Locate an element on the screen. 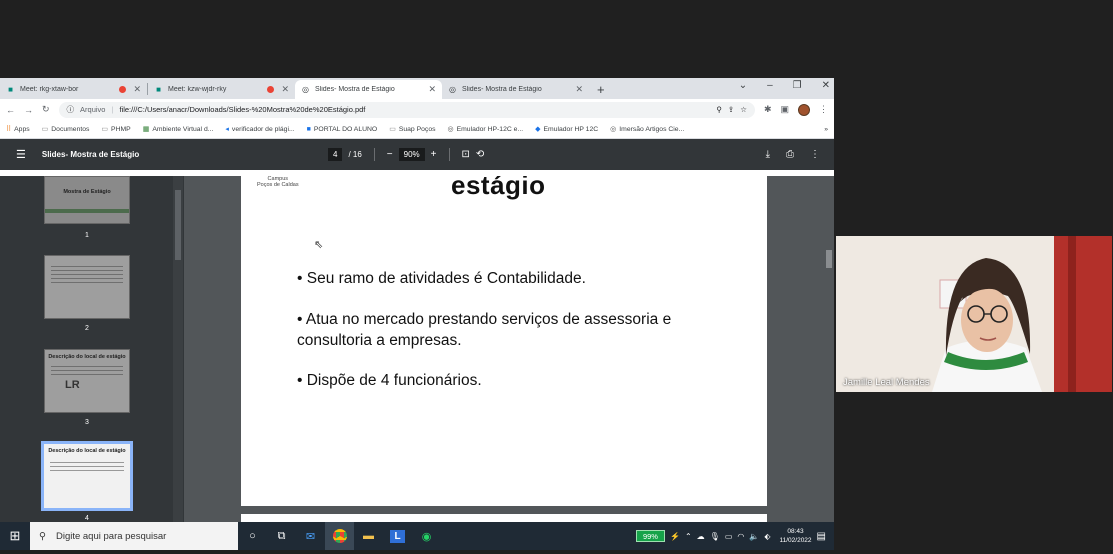 Image resolution: width=1113 pixels, height=554 pixels. moodle-icon: ▦ is located at coordinates (146, 129).